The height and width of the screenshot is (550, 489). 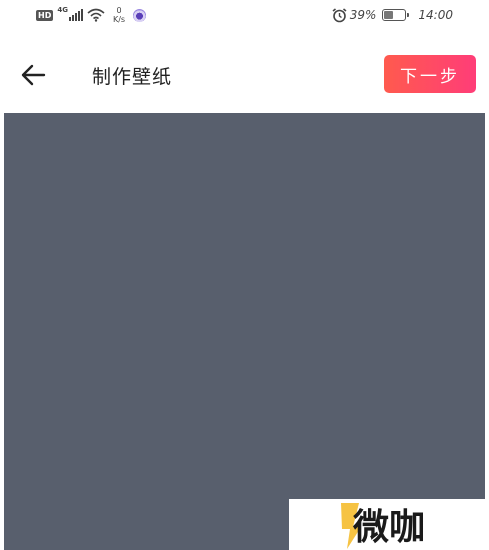 I want to click on watermark-logo: 微咖, so click(x=383, y=526).